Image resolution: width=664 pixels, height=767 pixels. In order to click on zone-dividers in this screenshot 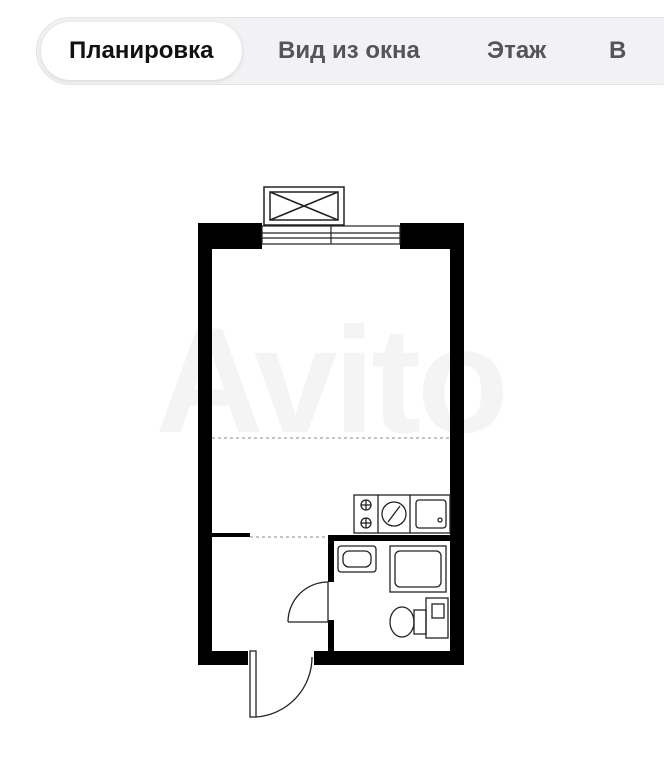, I will do `click(331, 487)`.